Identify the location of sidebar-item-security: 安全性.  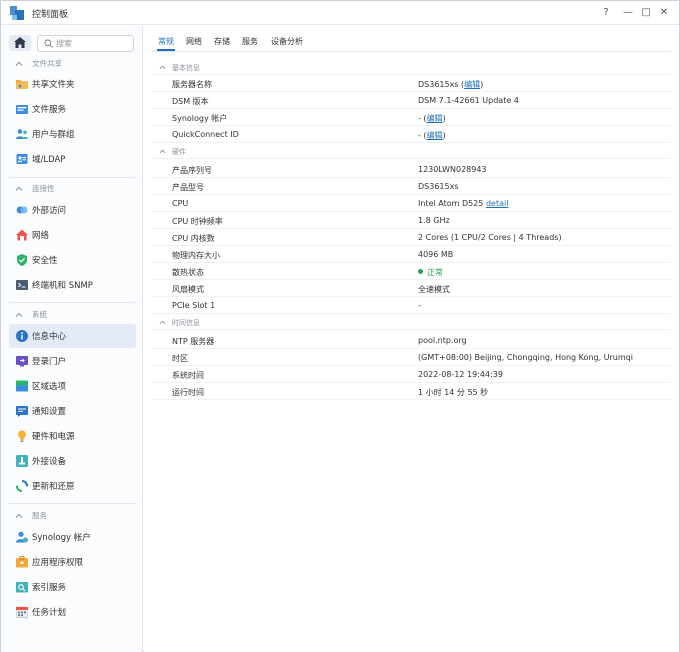
(72, 260).